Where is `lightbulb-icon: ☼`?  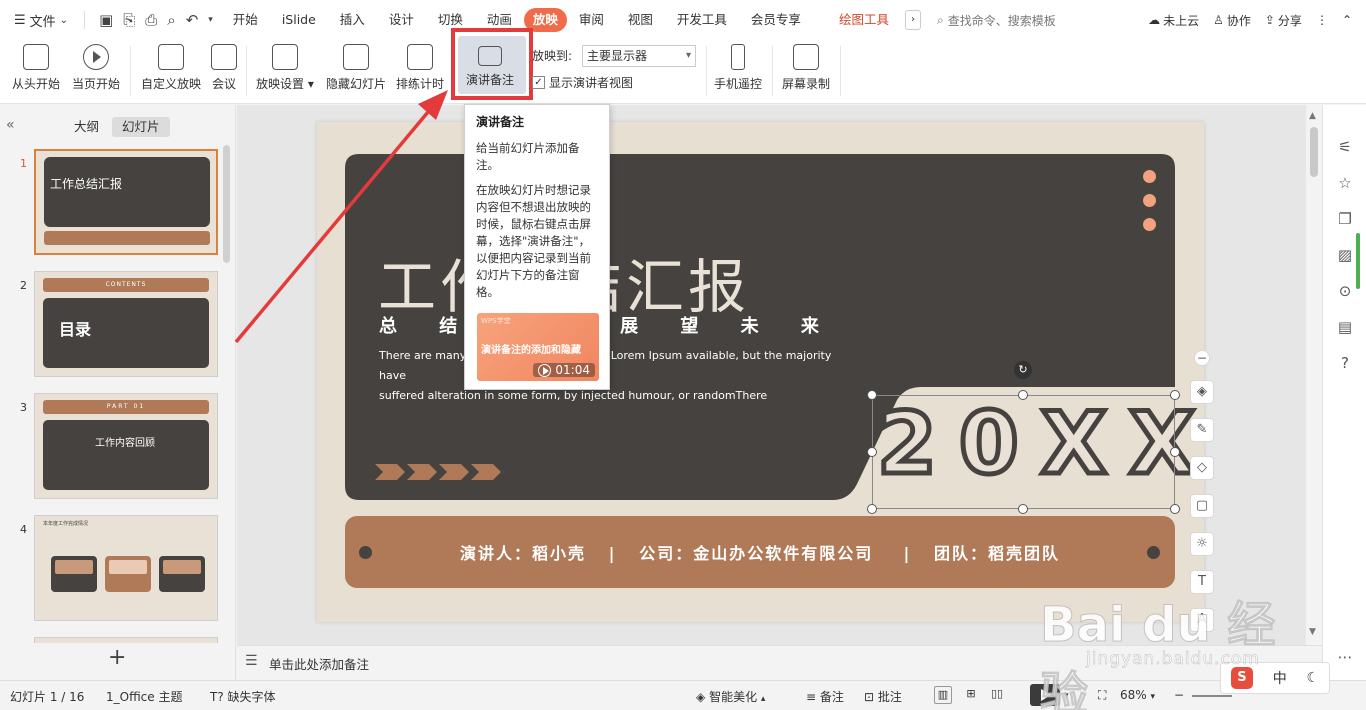
lightbulb-icon: ☼ is located at coordinates (1202, 544).